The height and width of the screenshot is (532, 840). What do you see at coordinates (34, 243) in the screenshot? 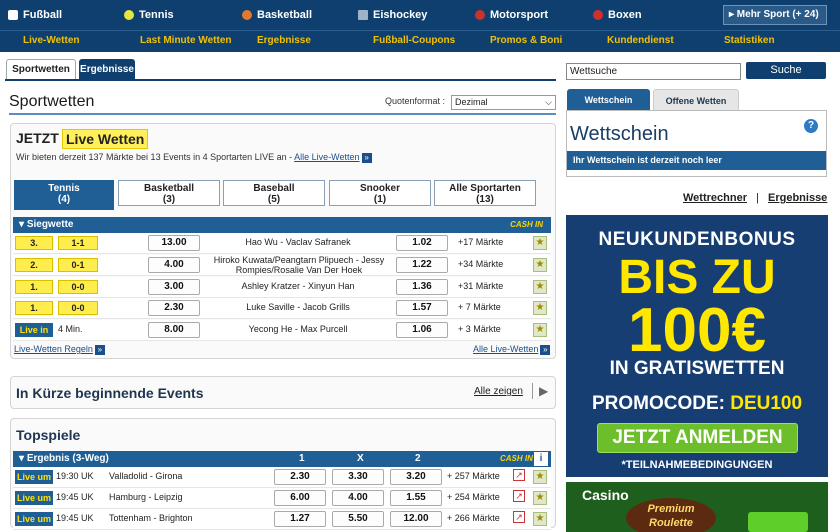
I see `set-badge: 3.` at bounding box center [34, 243].